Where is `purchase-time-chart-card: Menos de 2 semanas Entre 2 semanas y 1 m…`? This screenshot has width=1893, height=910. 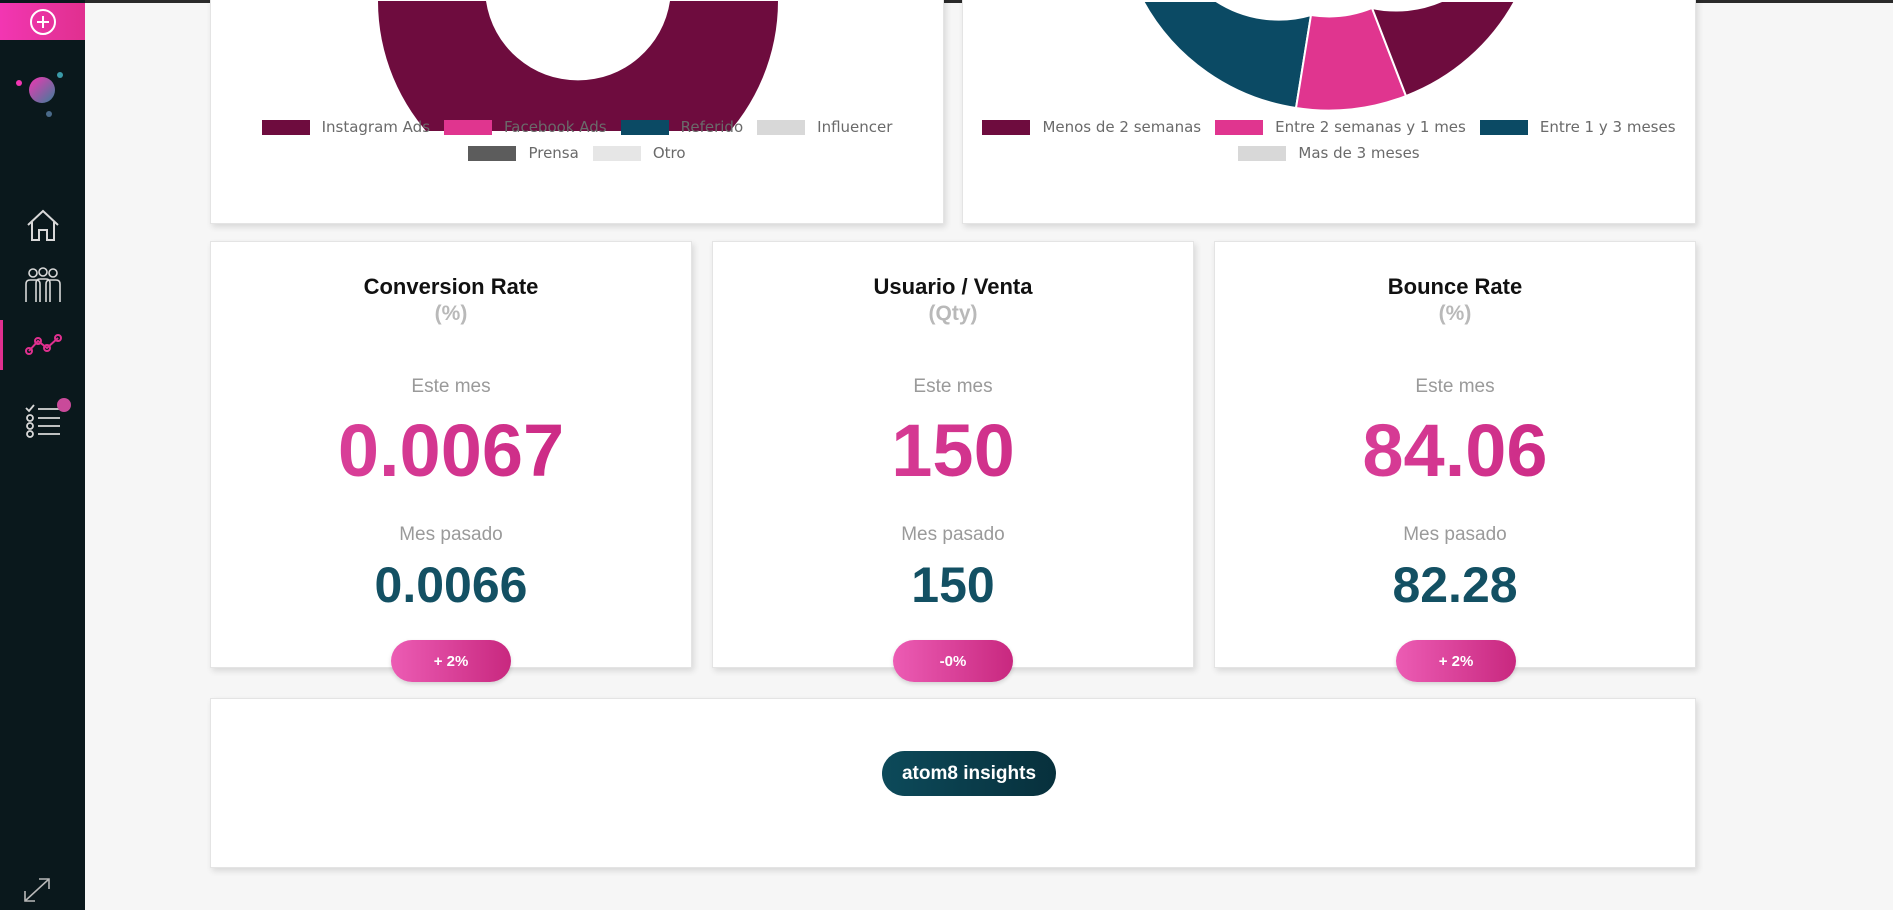
purchase-time-chart-card: Menos de 2 semanas Entre 2 semanas y 1 m… is located at coordinates (1329, 112).